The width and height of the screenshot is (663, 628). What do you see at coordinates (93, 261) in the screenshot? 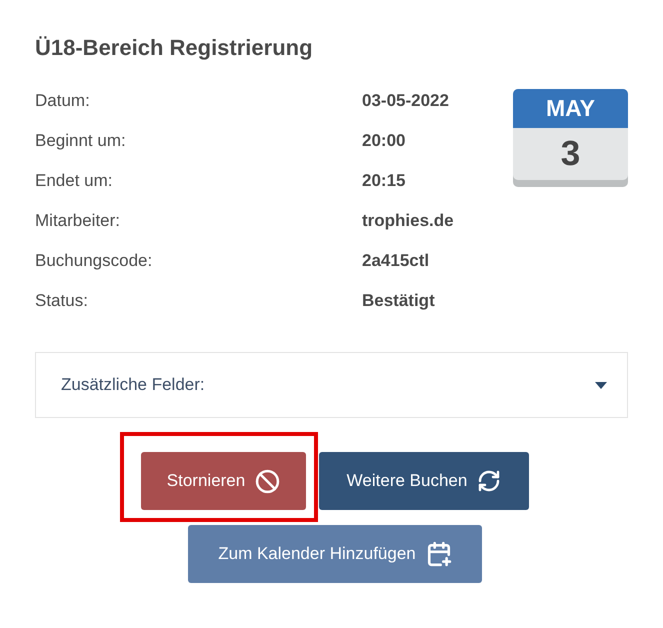
I see `detail-label: Buchungscode:` at bounding box center [93, 261].